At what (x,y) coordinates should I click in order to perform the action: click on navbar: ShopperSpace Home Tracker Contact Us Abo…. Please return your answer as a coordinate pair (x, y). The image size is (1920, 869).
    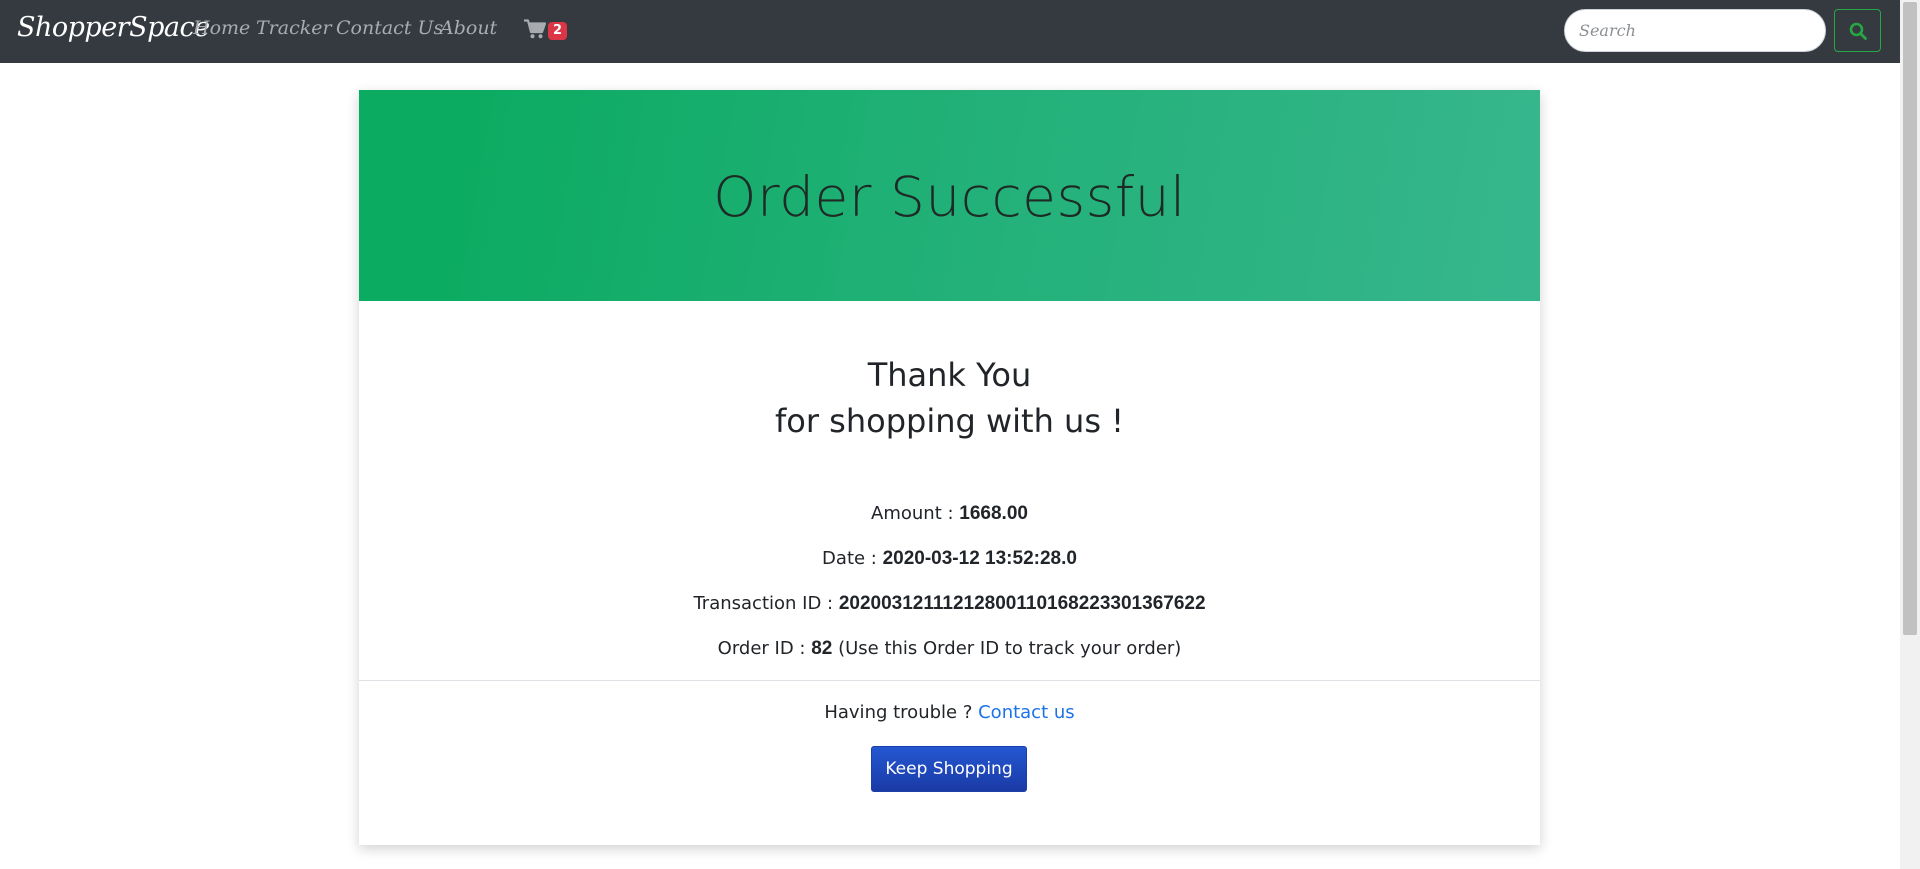
    Looking at the image, I should click on (950, 31).